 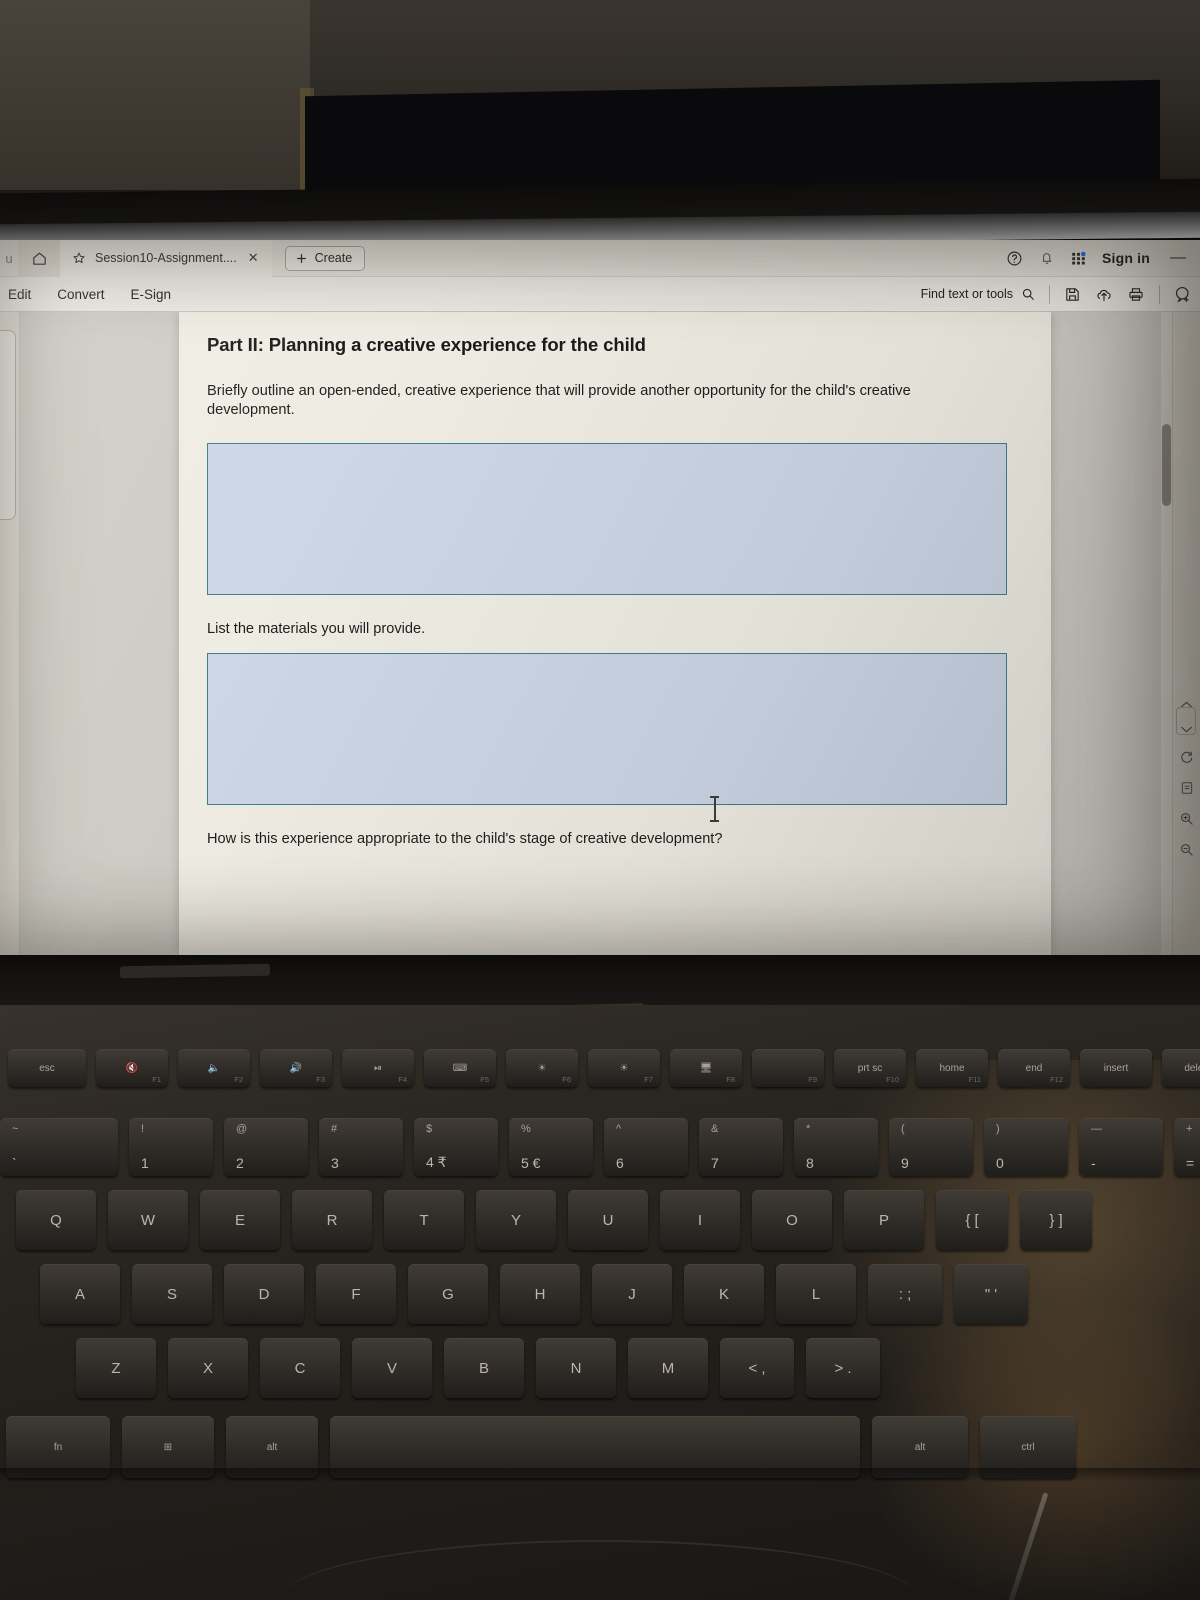 I want to click on key-`: ~ `, so click(x=59, y=1147).